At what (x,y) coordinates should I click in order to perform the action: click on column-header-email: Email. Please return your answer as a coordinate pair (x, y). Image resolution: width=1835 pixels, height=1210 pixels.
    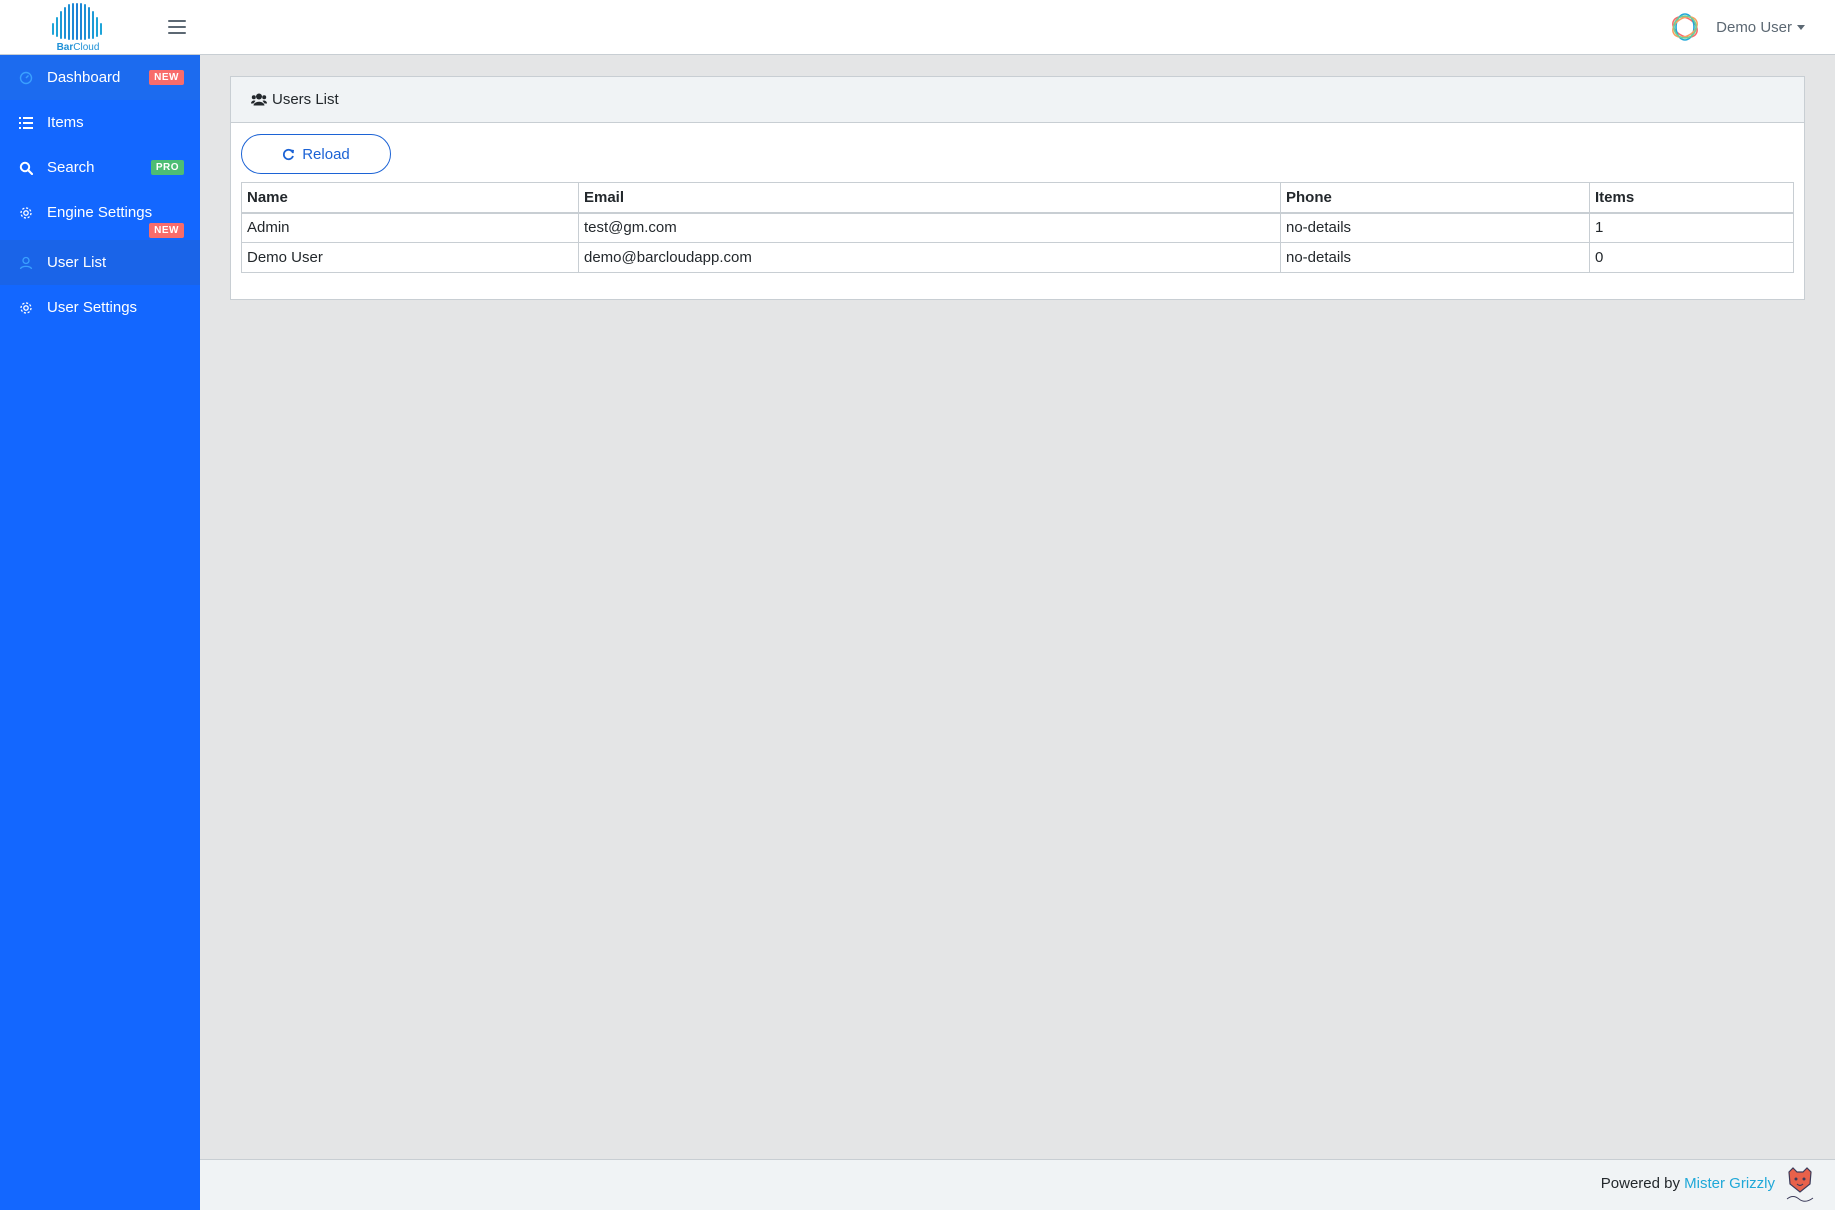
    Looking at the image, I should click on (929, 198).